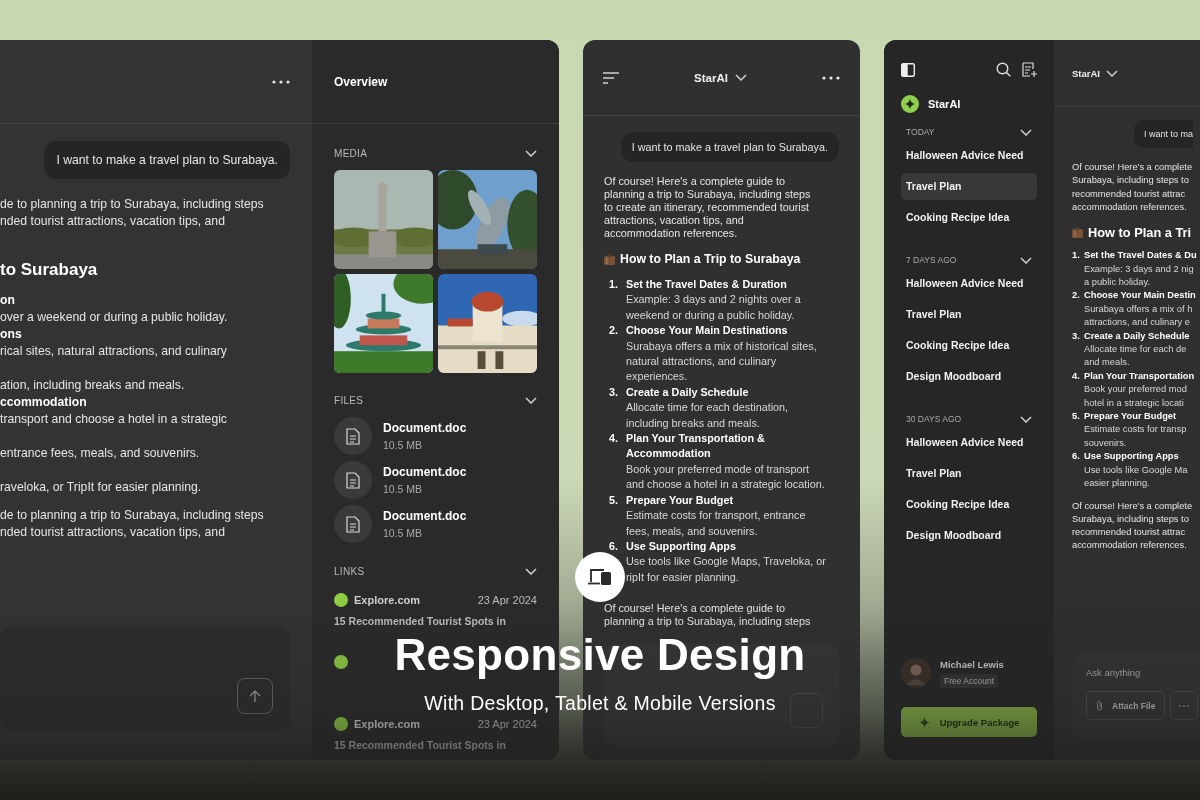 Image resolution: width=1200 pixels, height=800 pixels. What do you see at coordinates (349, 400) in the screenshot?
I see `section-label: FILES` at bounding box center [349, 400].